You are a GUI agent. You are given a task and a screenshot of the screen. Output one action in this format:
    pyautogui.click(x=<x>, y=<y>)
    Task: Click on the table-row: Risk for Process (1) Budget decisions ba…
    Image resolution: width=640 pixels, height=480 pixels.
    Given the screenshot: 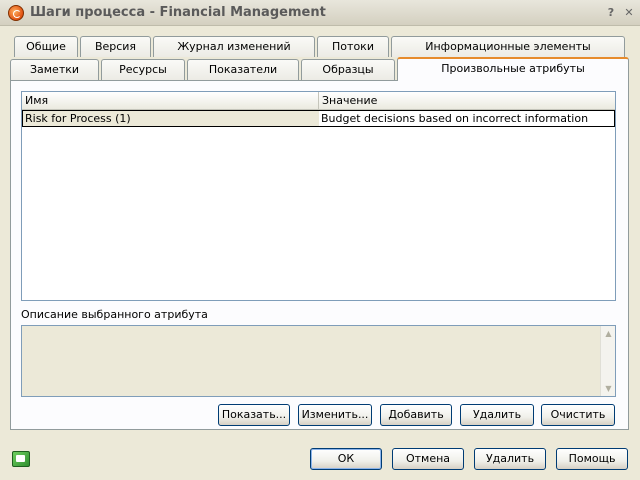 What is the action you would take?
    pyautogui.click(x=318, y=118)
    